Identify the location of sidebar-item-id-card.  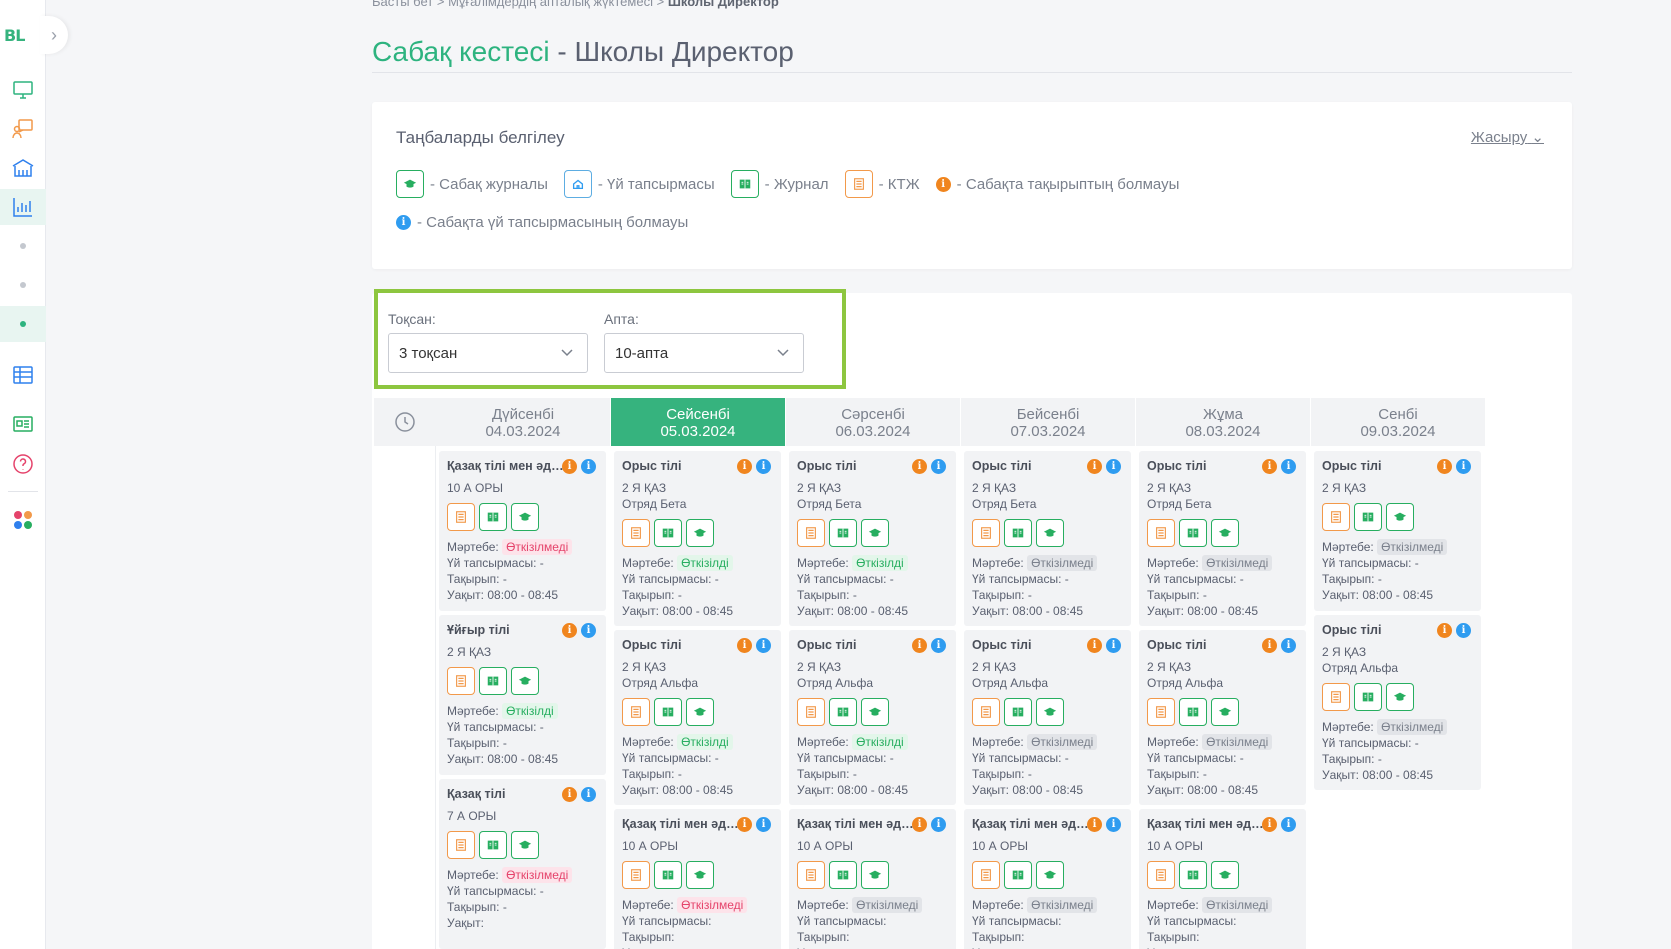
(23, 424).